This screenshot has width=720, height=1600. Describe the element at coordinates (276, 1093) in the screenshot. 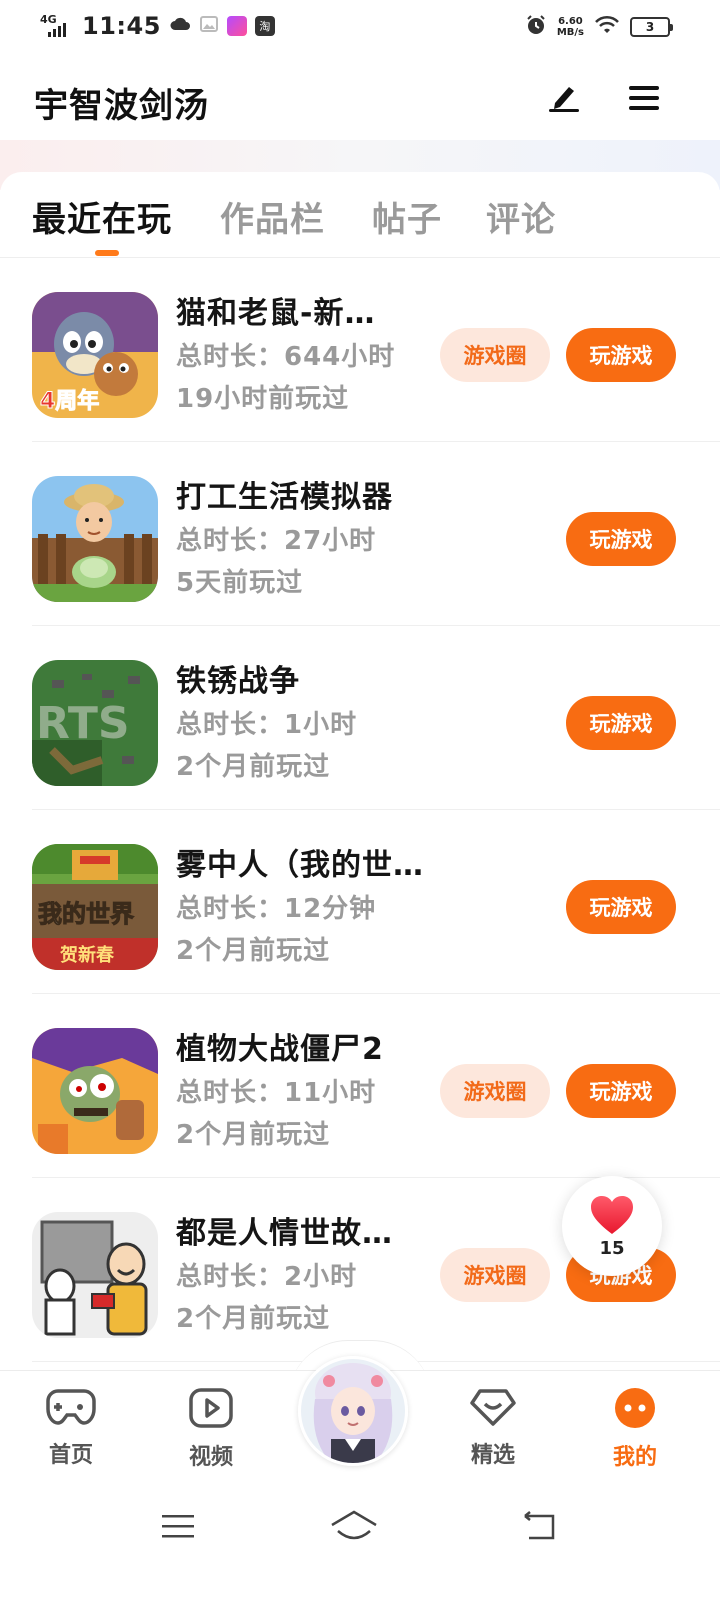

I see `game-total-duration: 总时长：11小时` at that location.